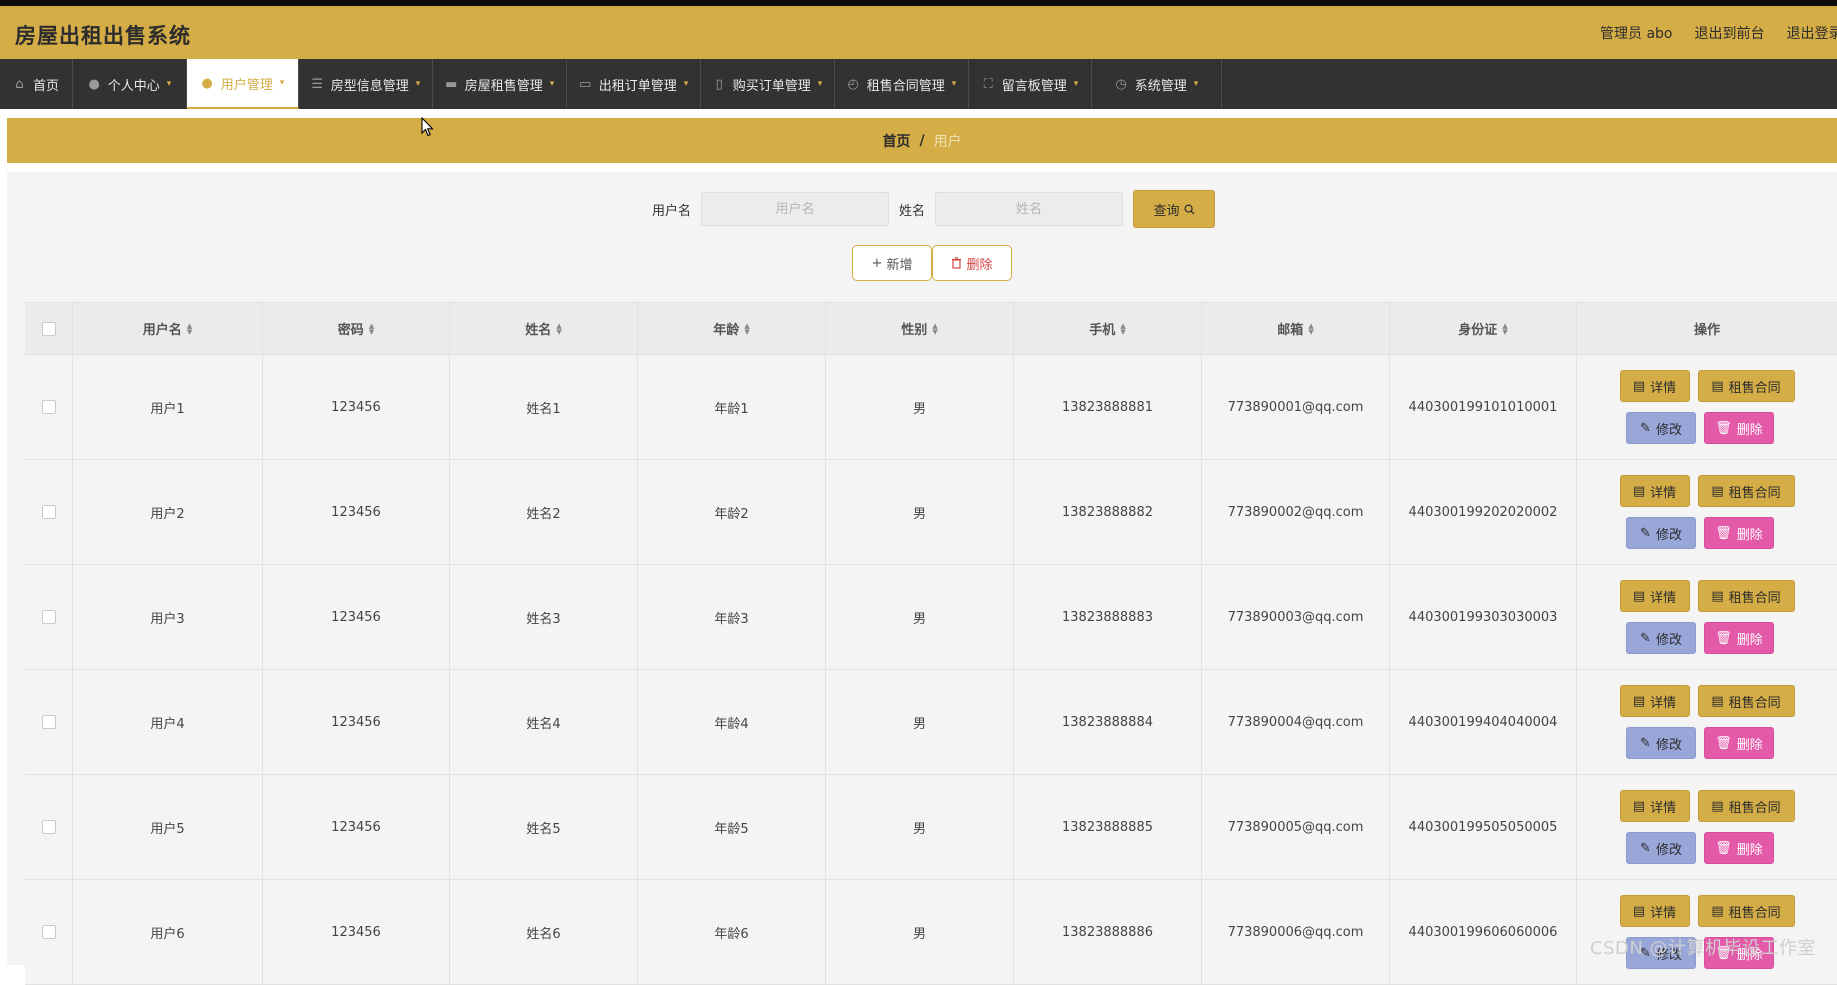 This screenshot has height=985, width=1837. Describe the element at coordinates (366, 84) in the screenshot. I see `nav-item-3: ☰ 房型信息管理 ▾` at that location.